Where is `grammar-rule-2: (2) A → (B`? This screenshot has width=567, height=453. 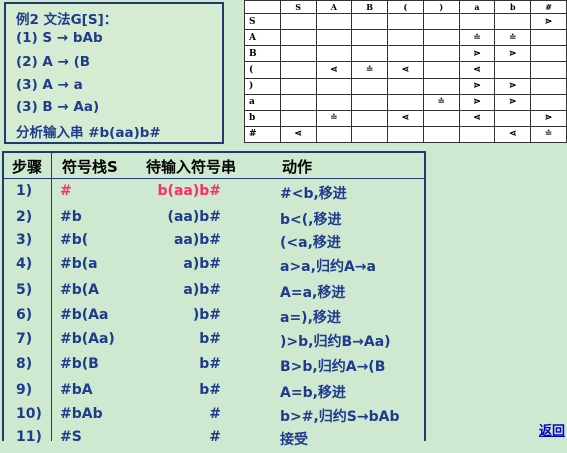 grammar-rule-2: (2) A → (B is located at coordinates (53, 62).